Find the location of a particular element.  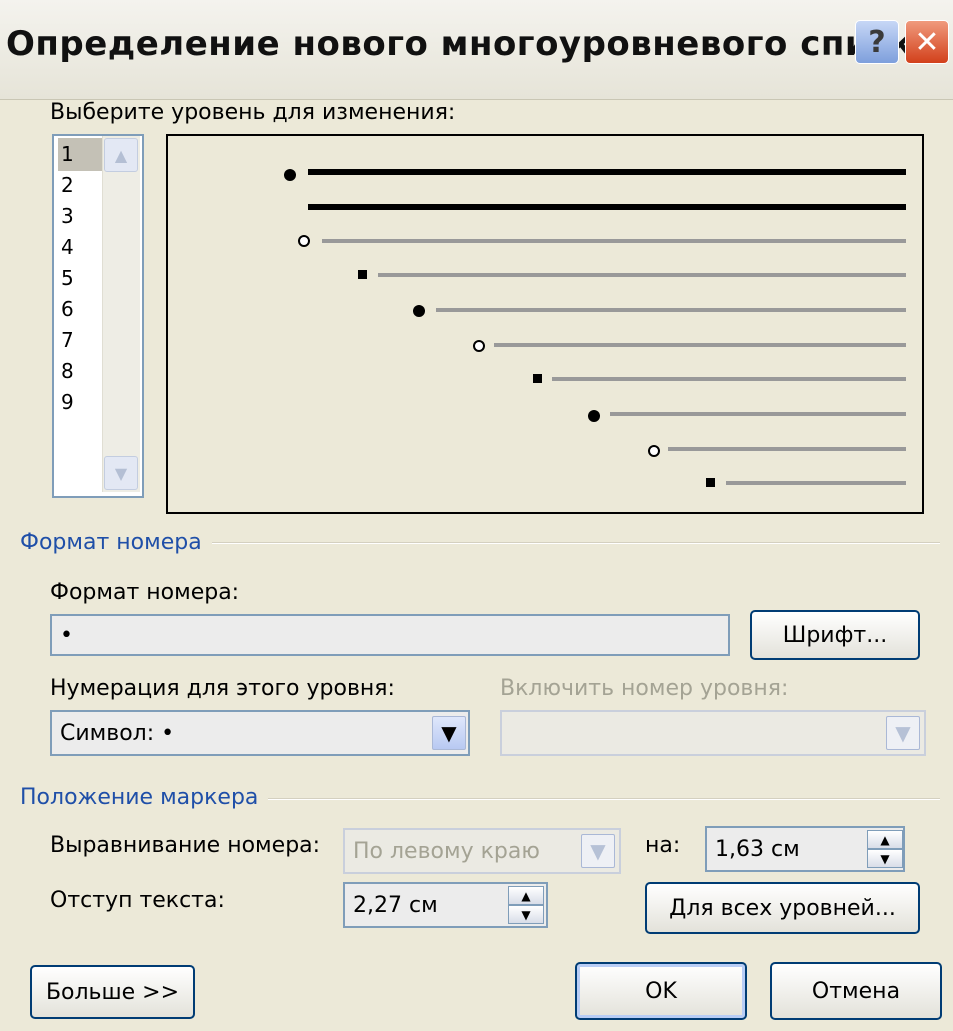

alignment-select: По левому краю ▼ is located at coordinates (482, 851).